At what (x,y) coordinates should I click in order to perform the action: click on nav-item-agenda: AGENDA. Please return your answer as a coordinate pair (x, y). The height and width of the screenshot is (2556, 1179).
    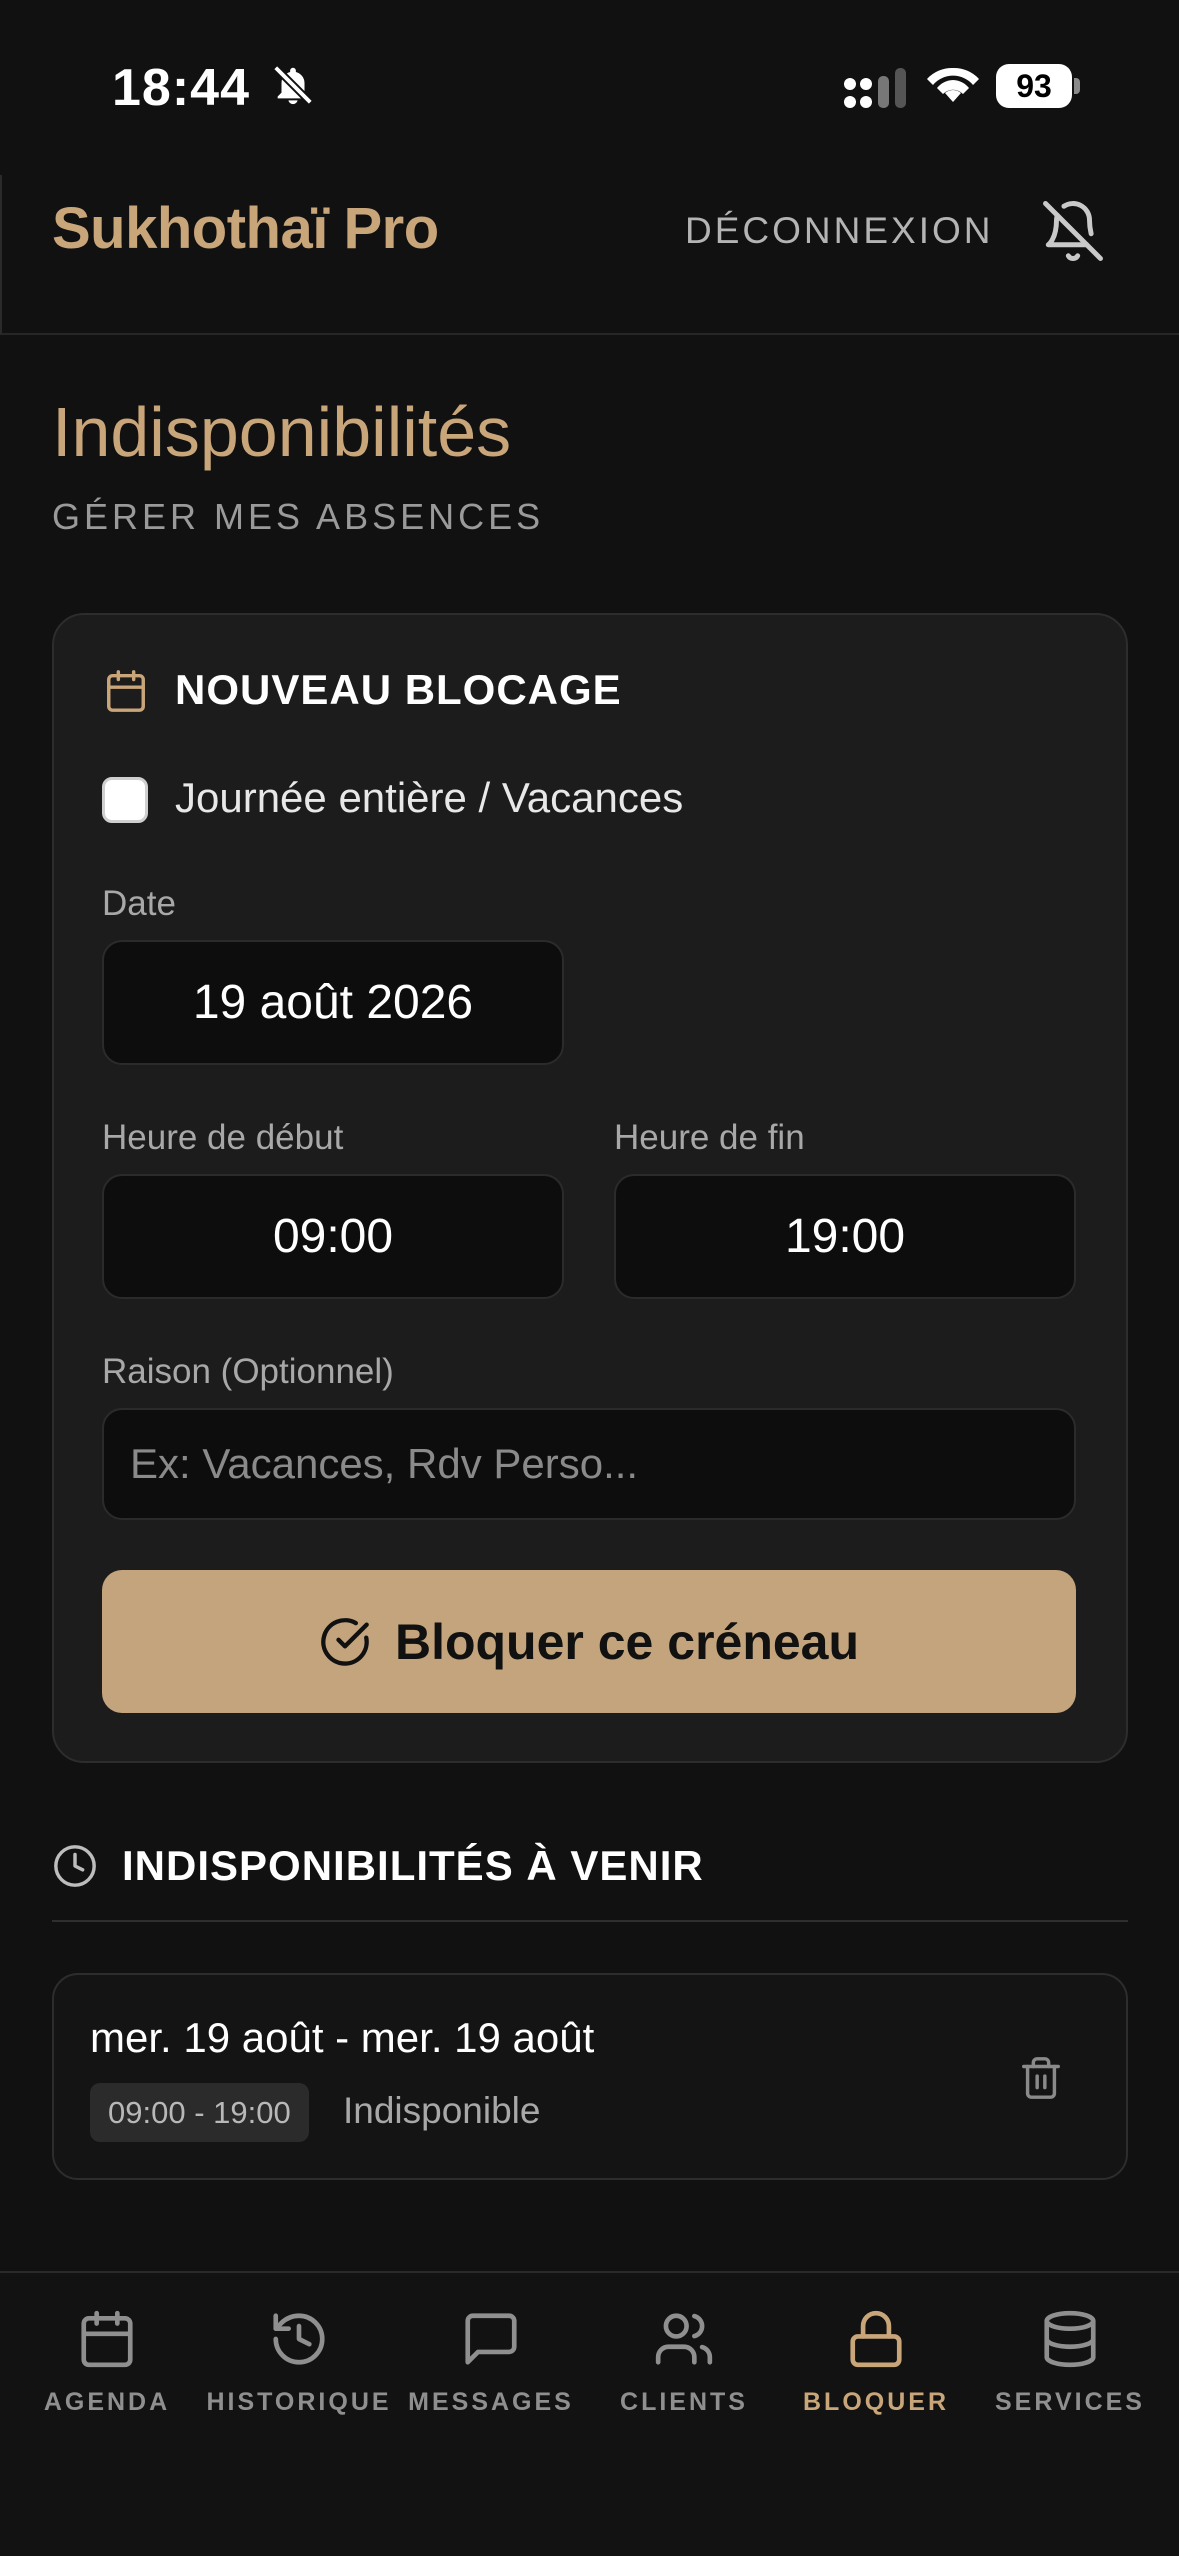
    Looking at the image, I should click on (107, 2368).